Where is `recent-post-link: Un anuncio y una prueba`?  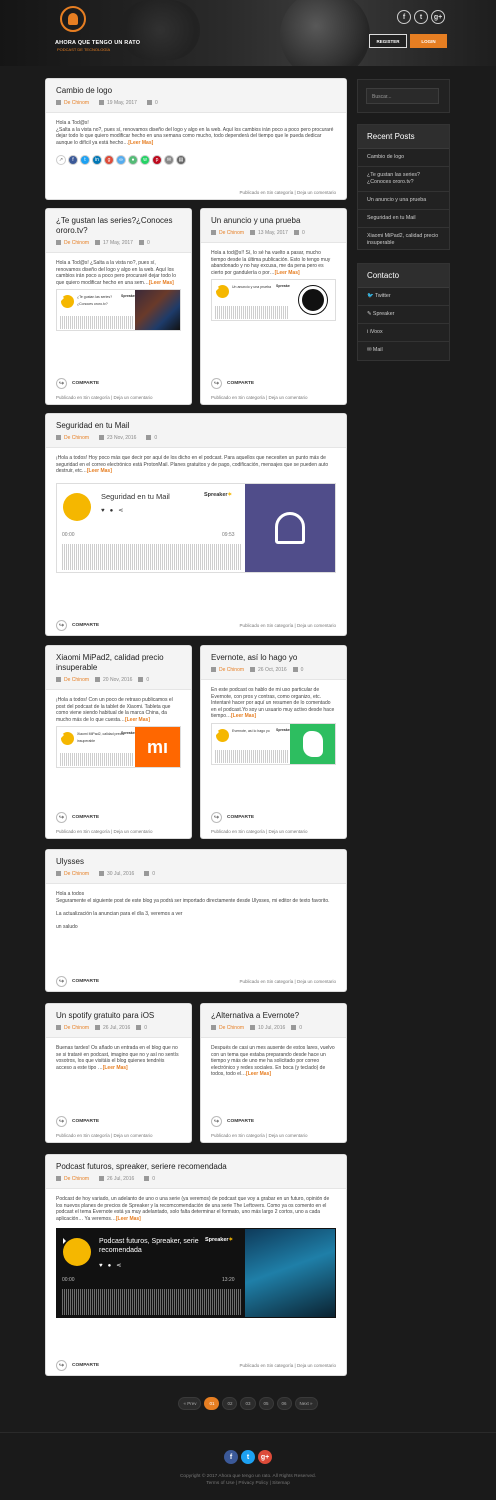 recent-post-link: Un anuncio y una prueba is located at coordinates (403, 201).